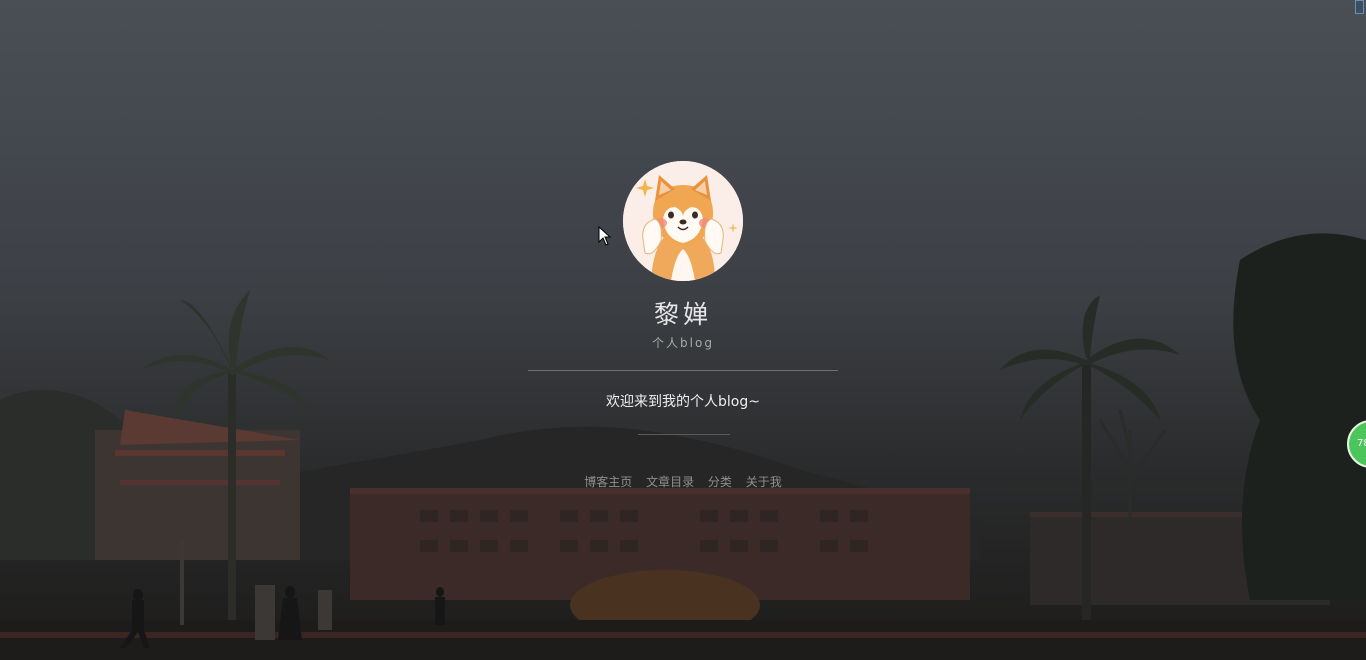  What do you see at coordinates (608, 482) in the screenshot?
I see `nav-item-blog-home: 博客主页` at bounding box center [608, 482].